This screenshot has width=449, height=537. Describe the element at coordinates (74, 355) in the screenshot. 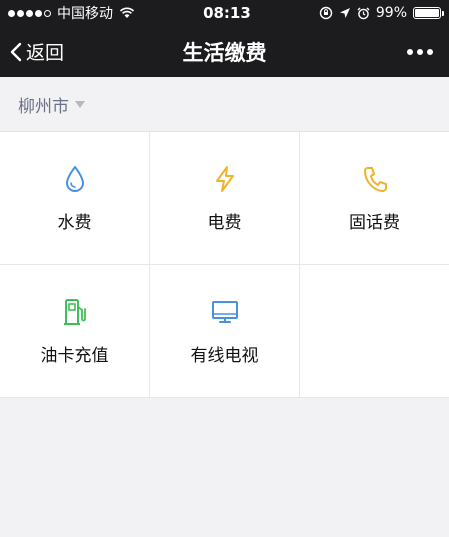

I see `service-label: 油卡充值` at that location.